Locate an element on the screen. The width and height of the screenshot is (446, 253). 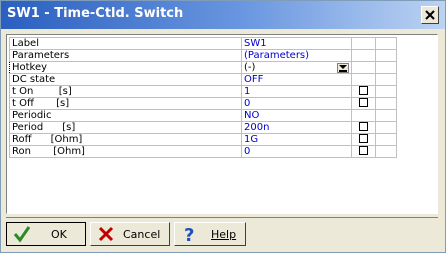
ok-label: OK is located at coordinates (59, 234).